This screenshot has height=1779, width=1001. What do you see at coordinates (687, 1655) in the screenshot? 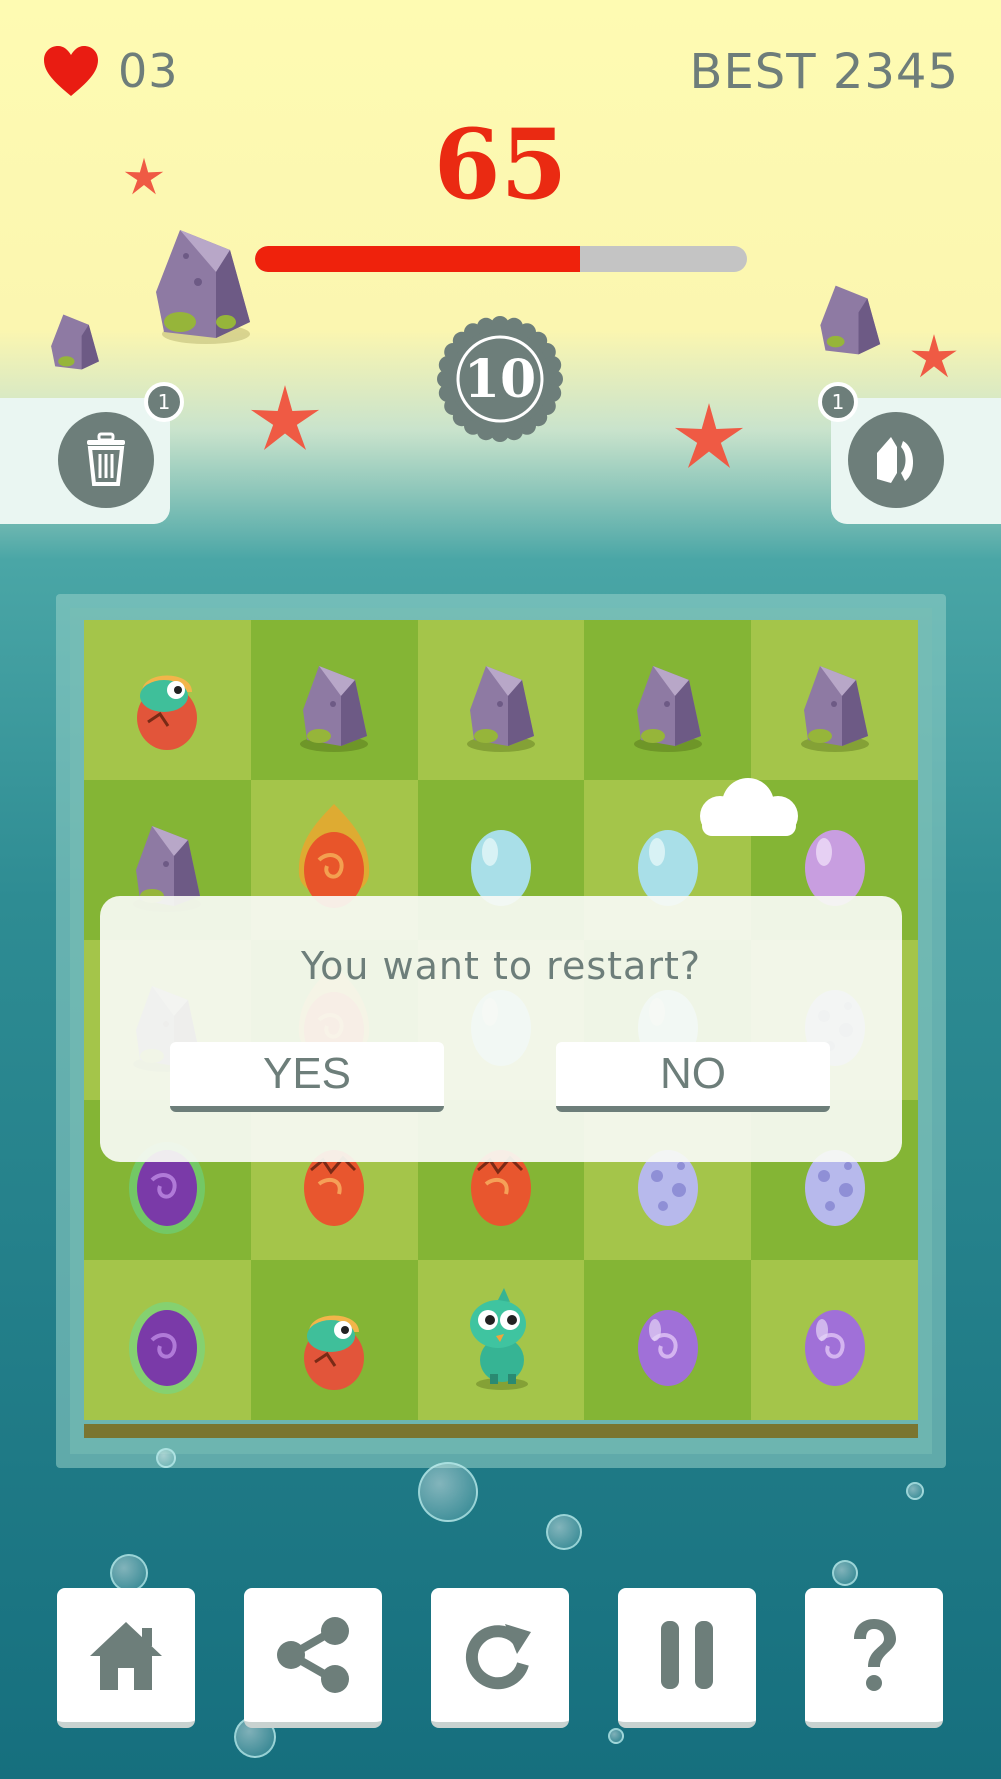
I see `pause-icon` at bounding box center [687, 1655].